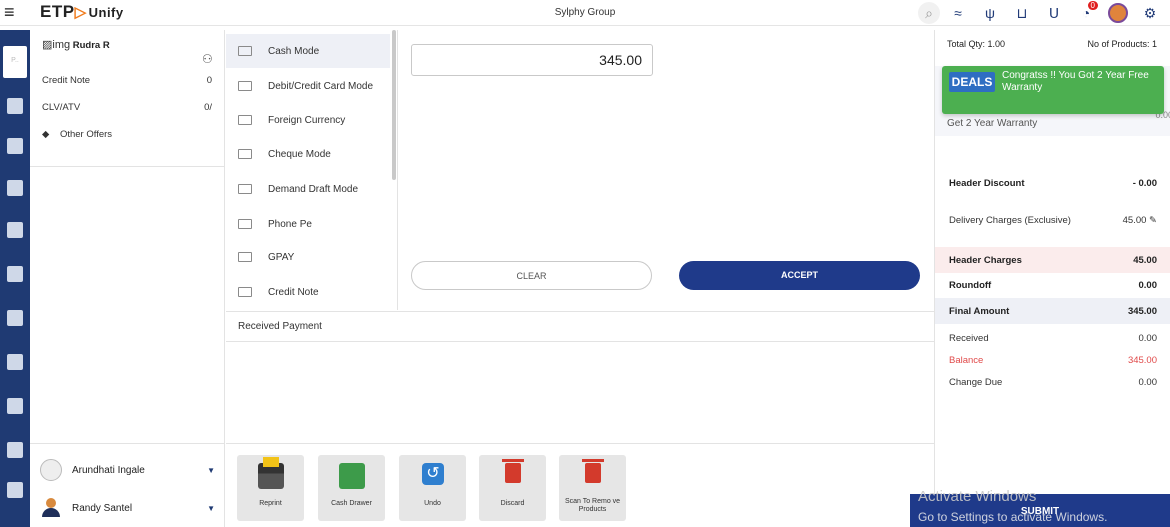  I want to click on tag-icon: ◆, so click(46, 134).